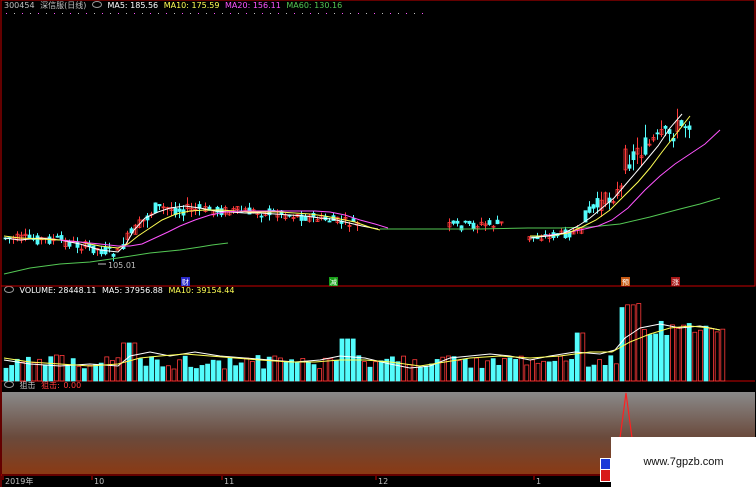 The width and height of the screenshot is (756, 487). I want to click on ma20-line, so click(630, 183).